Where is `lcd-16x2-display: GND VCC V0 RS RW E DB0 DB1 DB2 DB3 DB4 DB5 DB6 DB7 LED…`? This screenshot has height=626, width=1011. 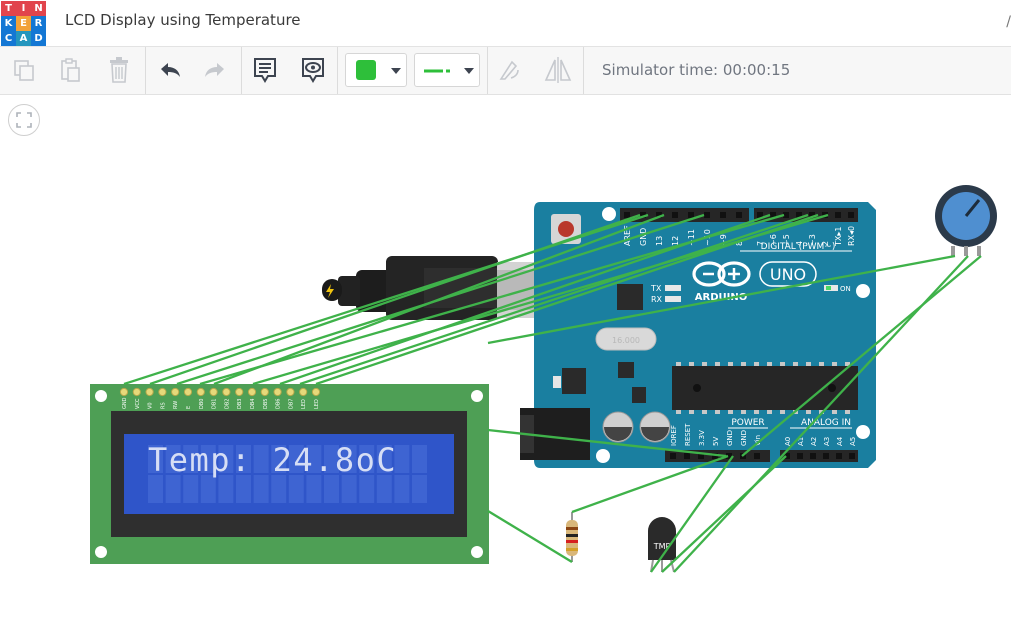 lcd-16x2-display: GND VCC V0 RS RW E DB0 DB1 DB2 DB3 DB4 DB5 DB6 DB7 LED… is located at coordinates (289, 474).